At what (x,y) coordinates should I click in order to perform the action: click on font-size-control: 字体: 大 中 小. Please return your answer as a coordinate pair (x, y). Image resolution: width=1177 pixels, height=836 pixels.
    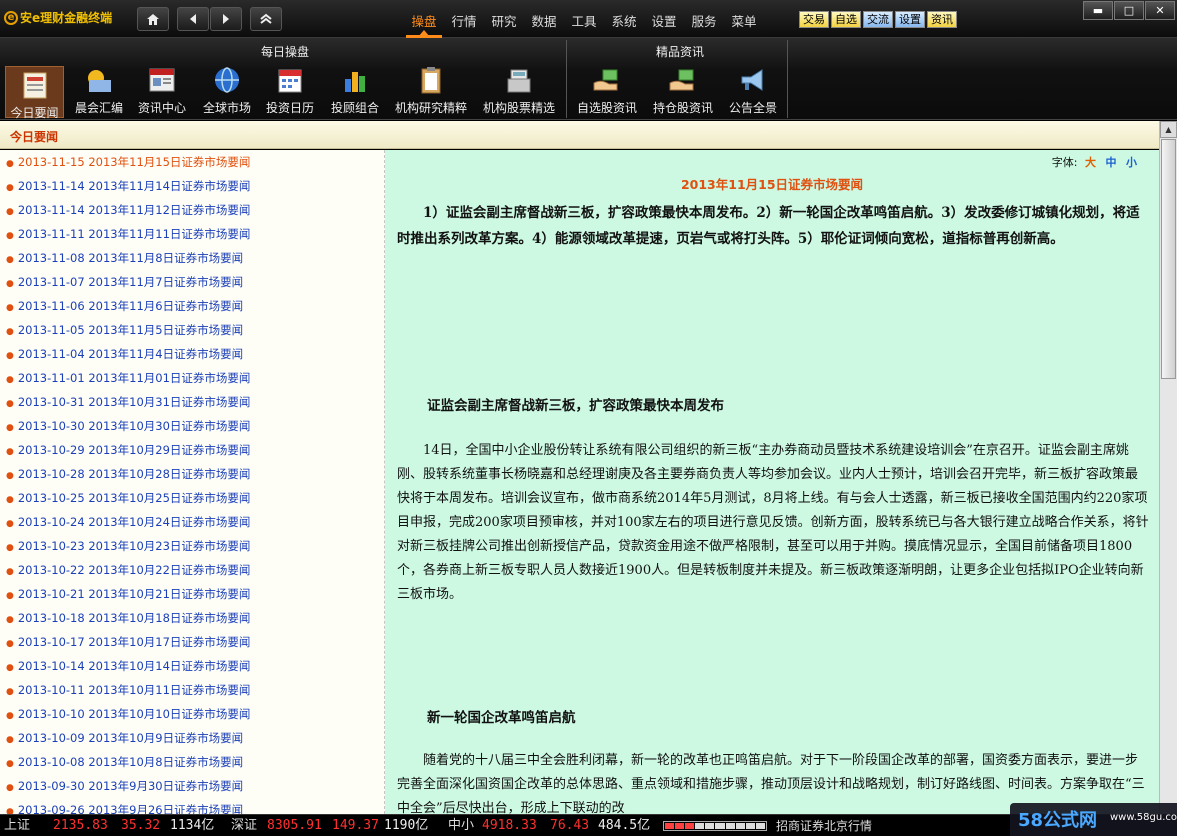
    Looking at the image, I should click on (1094, 162).